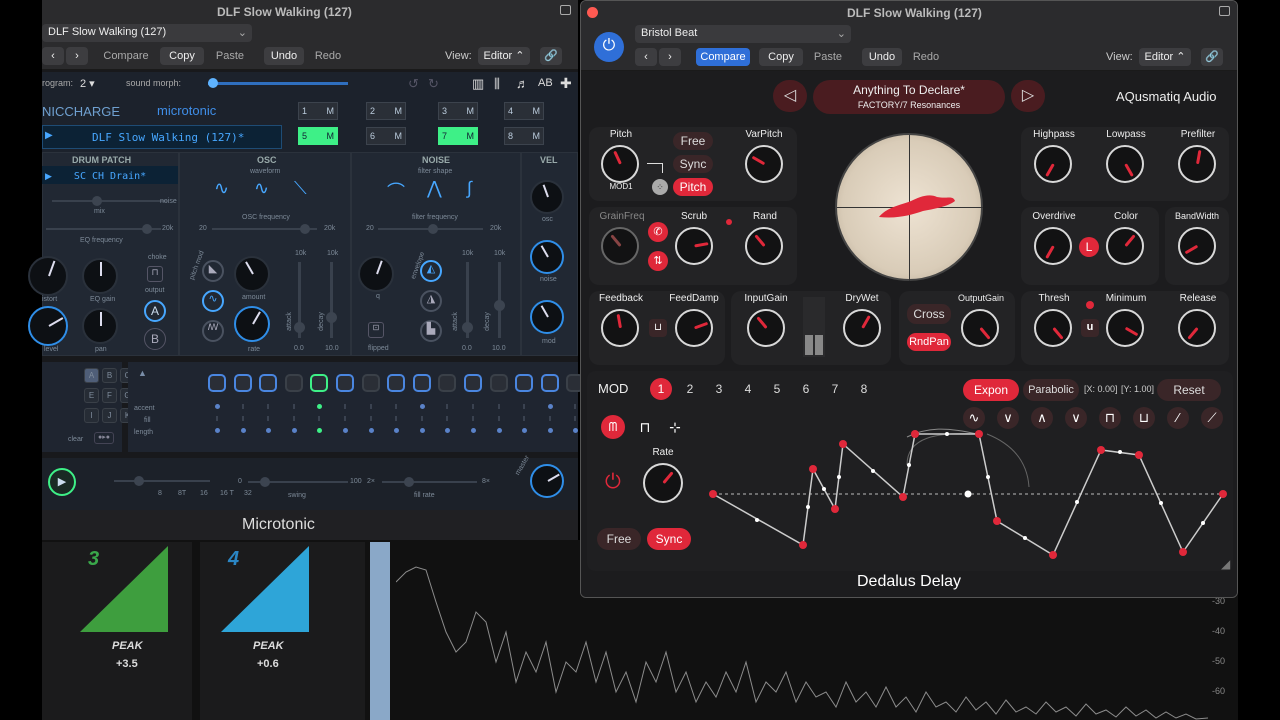 This screenshot has width=1280, height=720. I want to click on resize-handle-icon: ◢, so click(1225, 564).